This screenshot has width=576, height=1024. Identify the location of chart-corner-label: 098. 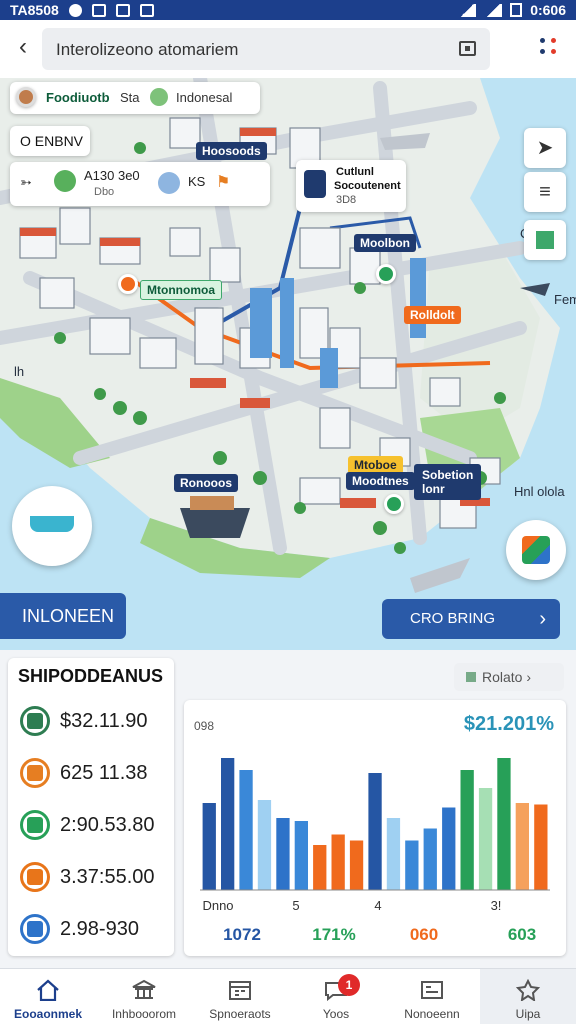
(204, 726).